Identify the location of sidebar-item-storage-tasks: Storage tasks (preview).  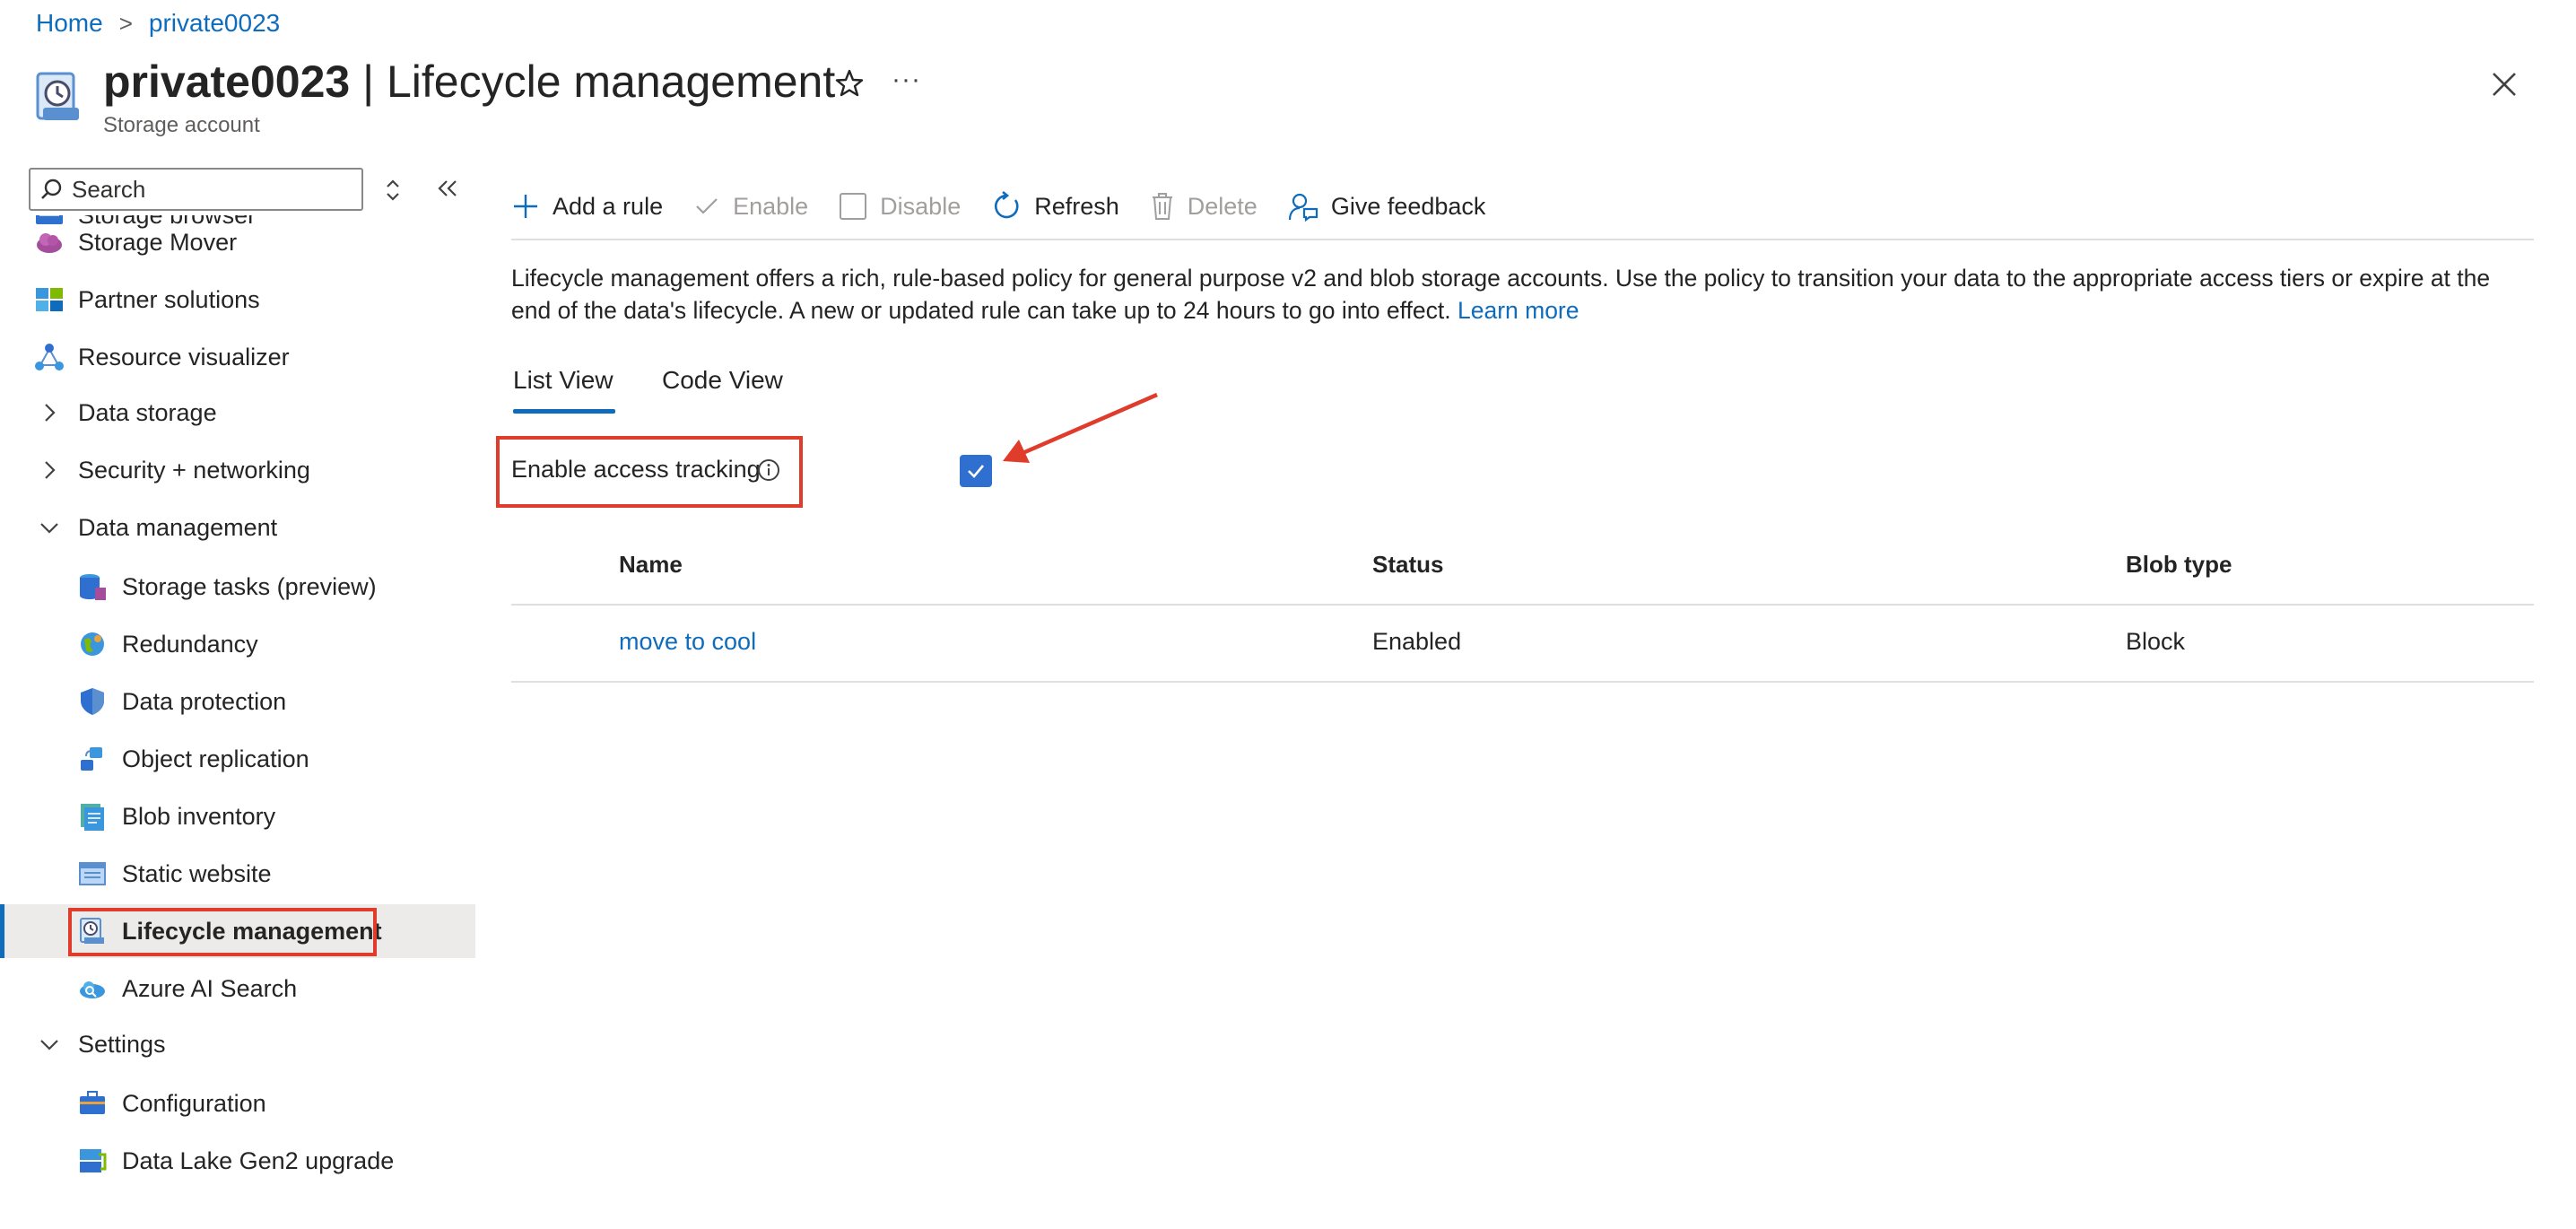
(237, 587).